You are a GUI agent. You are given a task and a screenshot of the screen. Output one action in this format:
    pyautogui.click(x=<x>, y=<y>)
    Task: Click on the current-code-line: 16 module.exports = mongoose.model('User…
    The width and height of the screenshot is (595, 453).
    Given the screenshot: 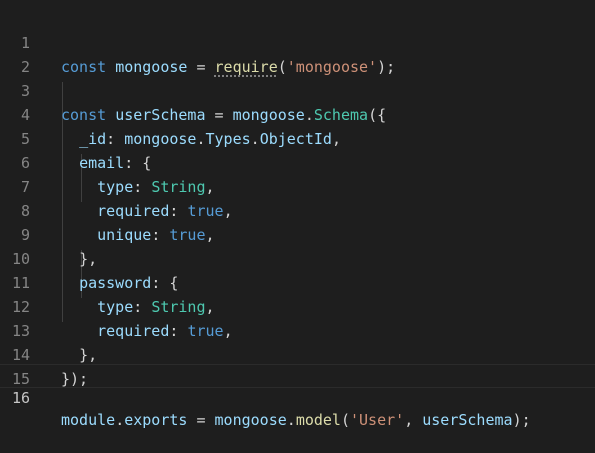 What is the action you would take?
    pyautogui.click(x=297, y=396)
    